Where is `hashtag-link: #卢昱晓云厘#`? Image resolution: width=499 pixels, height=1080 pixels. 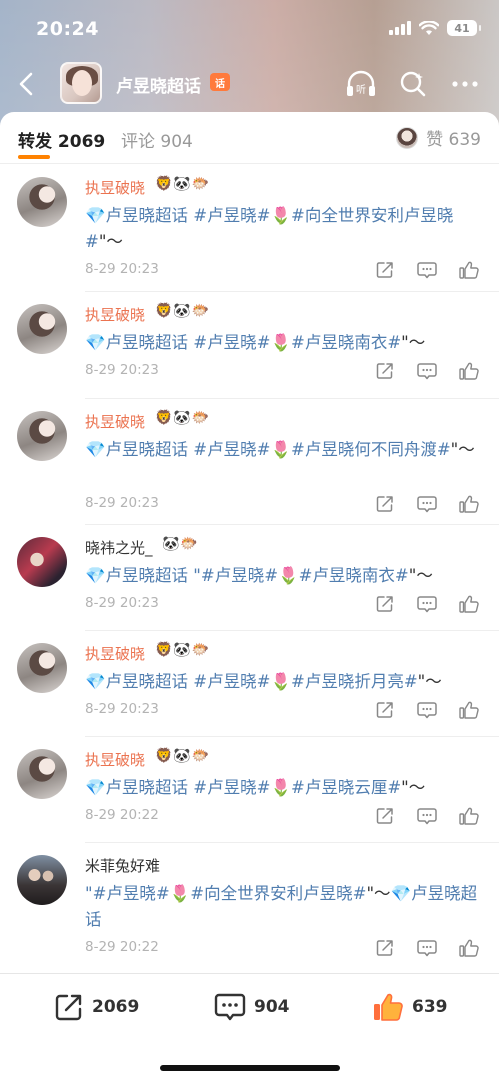
hashtag-link: #卢昱晓云厘# is located at coordinates (346, 787).